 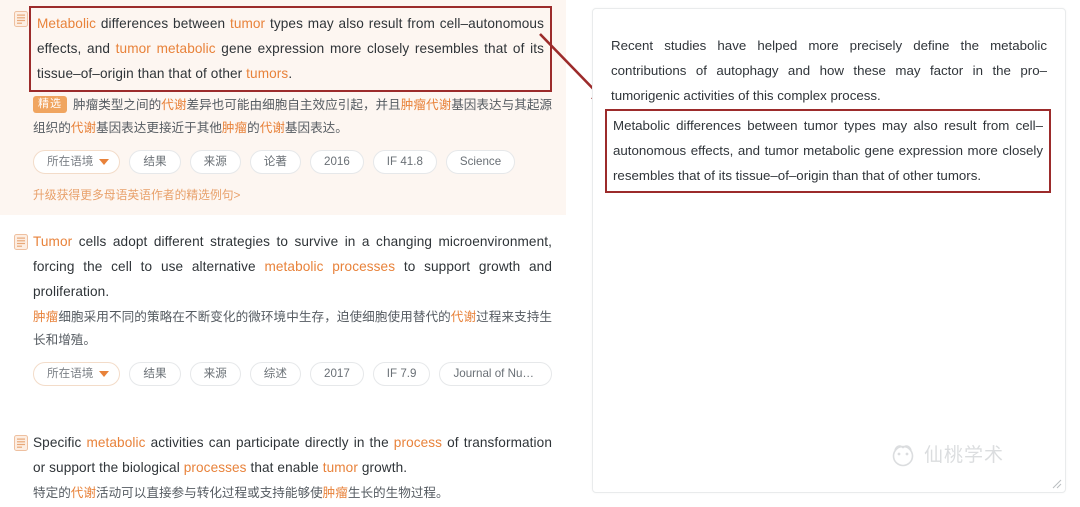 What do you see at coordinates (163, 23) in the screenshot?
I see `plain-text: differences between` at bounding box center [163, 23].